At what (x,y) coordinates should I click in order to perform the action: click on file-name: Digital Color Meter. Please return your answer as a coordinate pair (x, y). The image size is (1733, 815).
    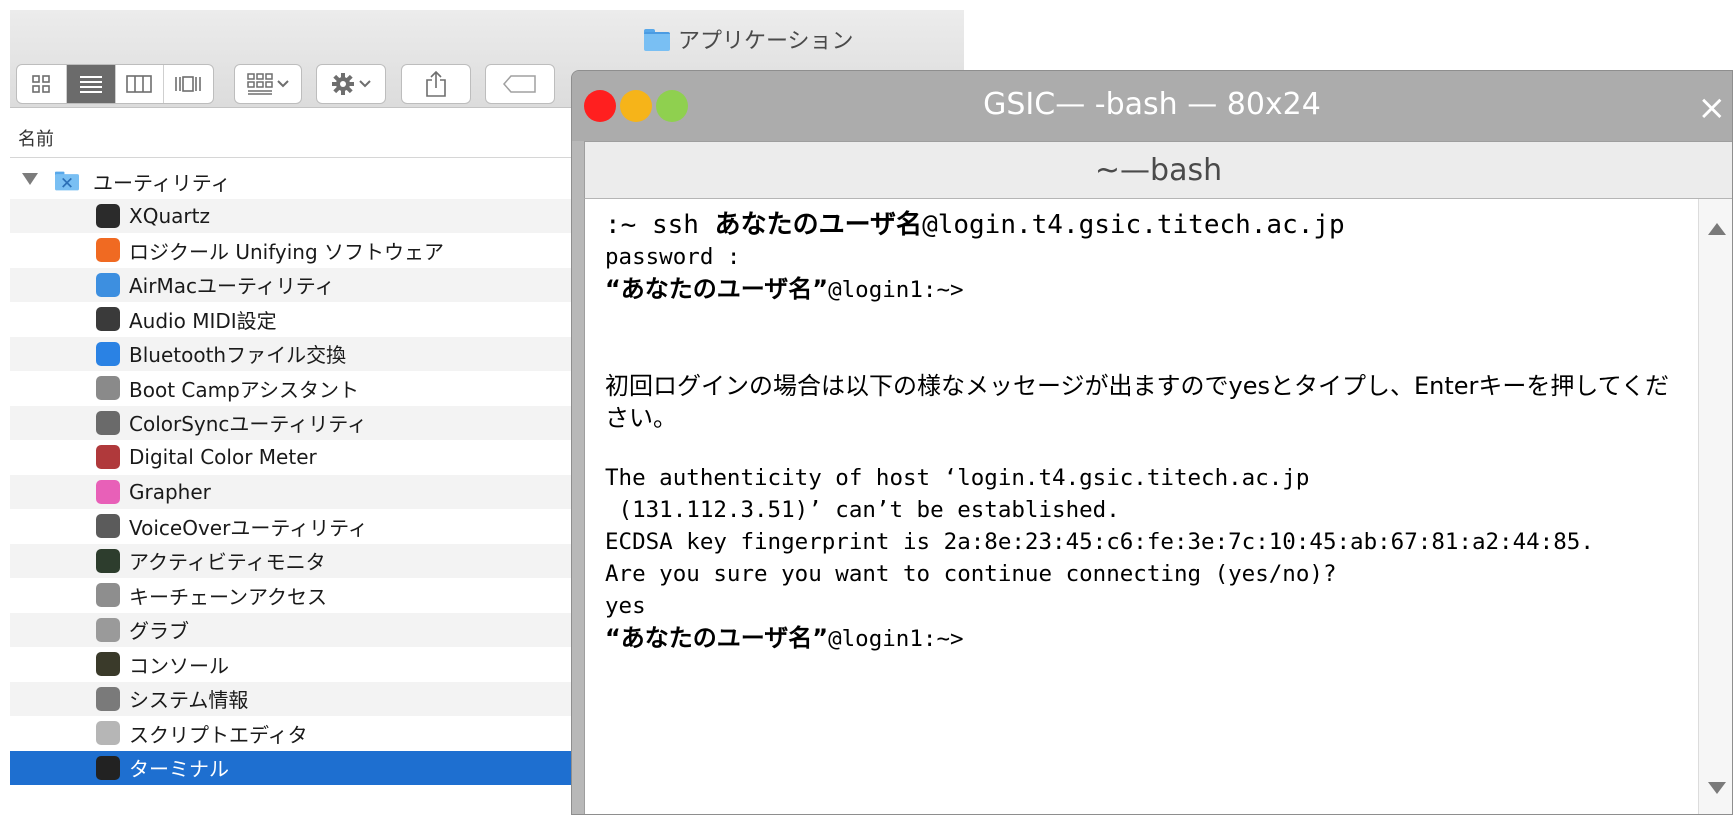
    Looking at the image, I should click on (223, 457).